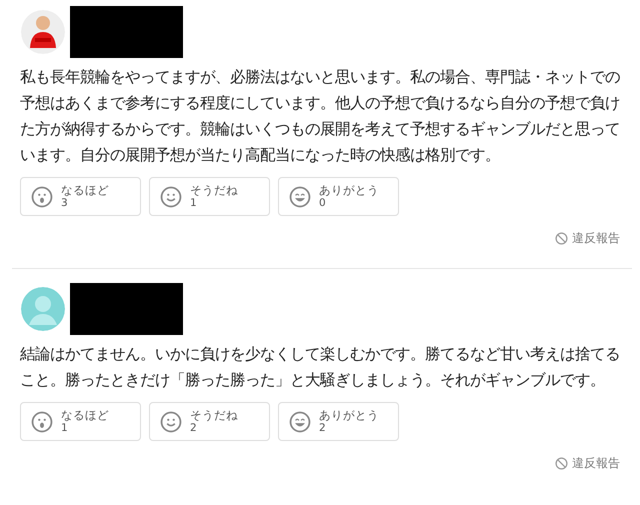  What do you see at coordinates (209, 196) in the screenshot?
I see `reaction-button: そうだね 1` at bounding box center [209, 196].